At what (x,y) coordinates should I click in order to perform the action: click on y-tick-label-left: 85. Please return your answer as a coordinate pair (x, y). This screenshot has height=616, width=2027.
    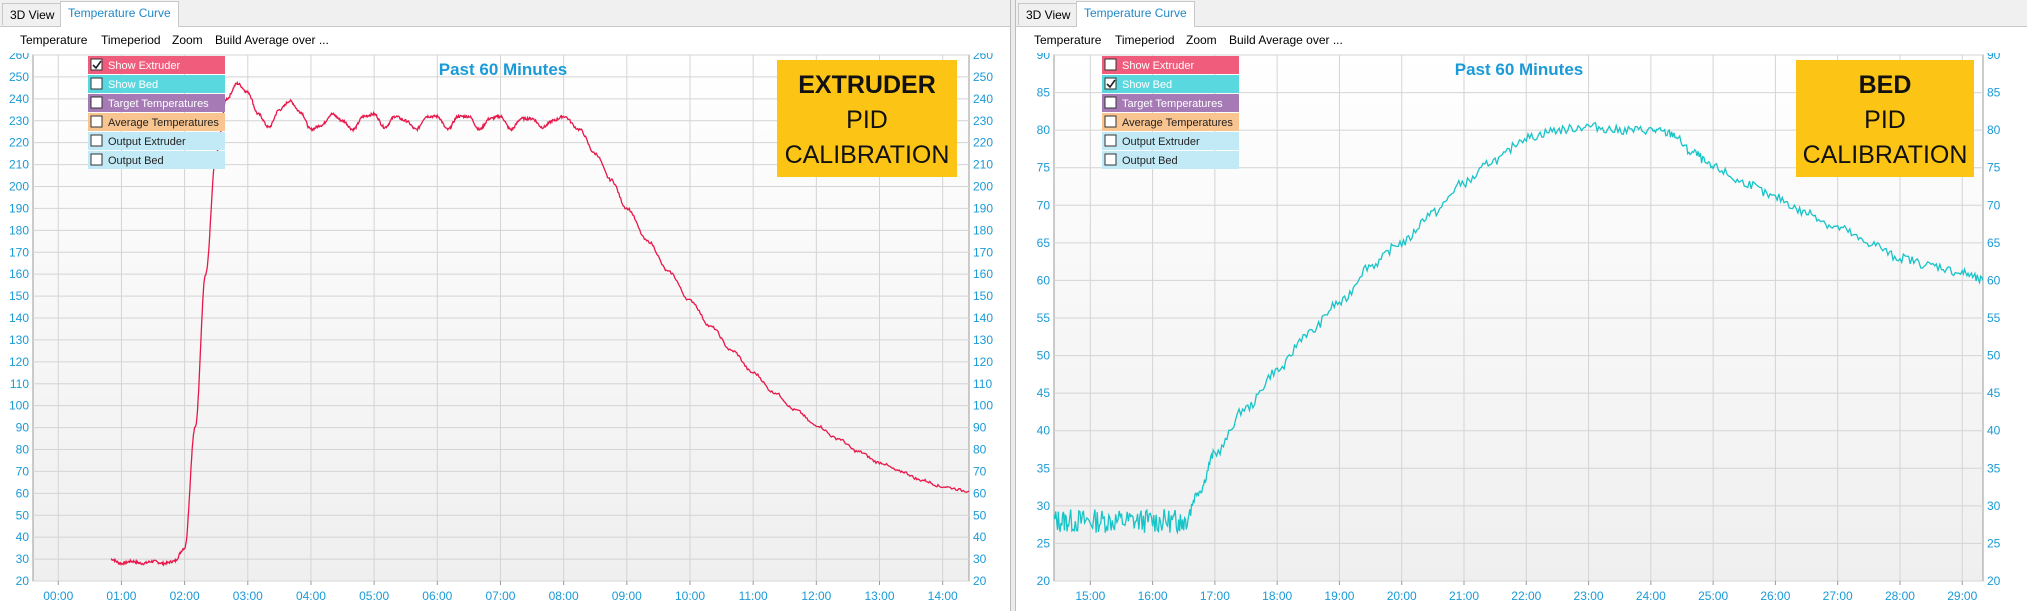
    Looking at the image, I should click on (1044, 93).